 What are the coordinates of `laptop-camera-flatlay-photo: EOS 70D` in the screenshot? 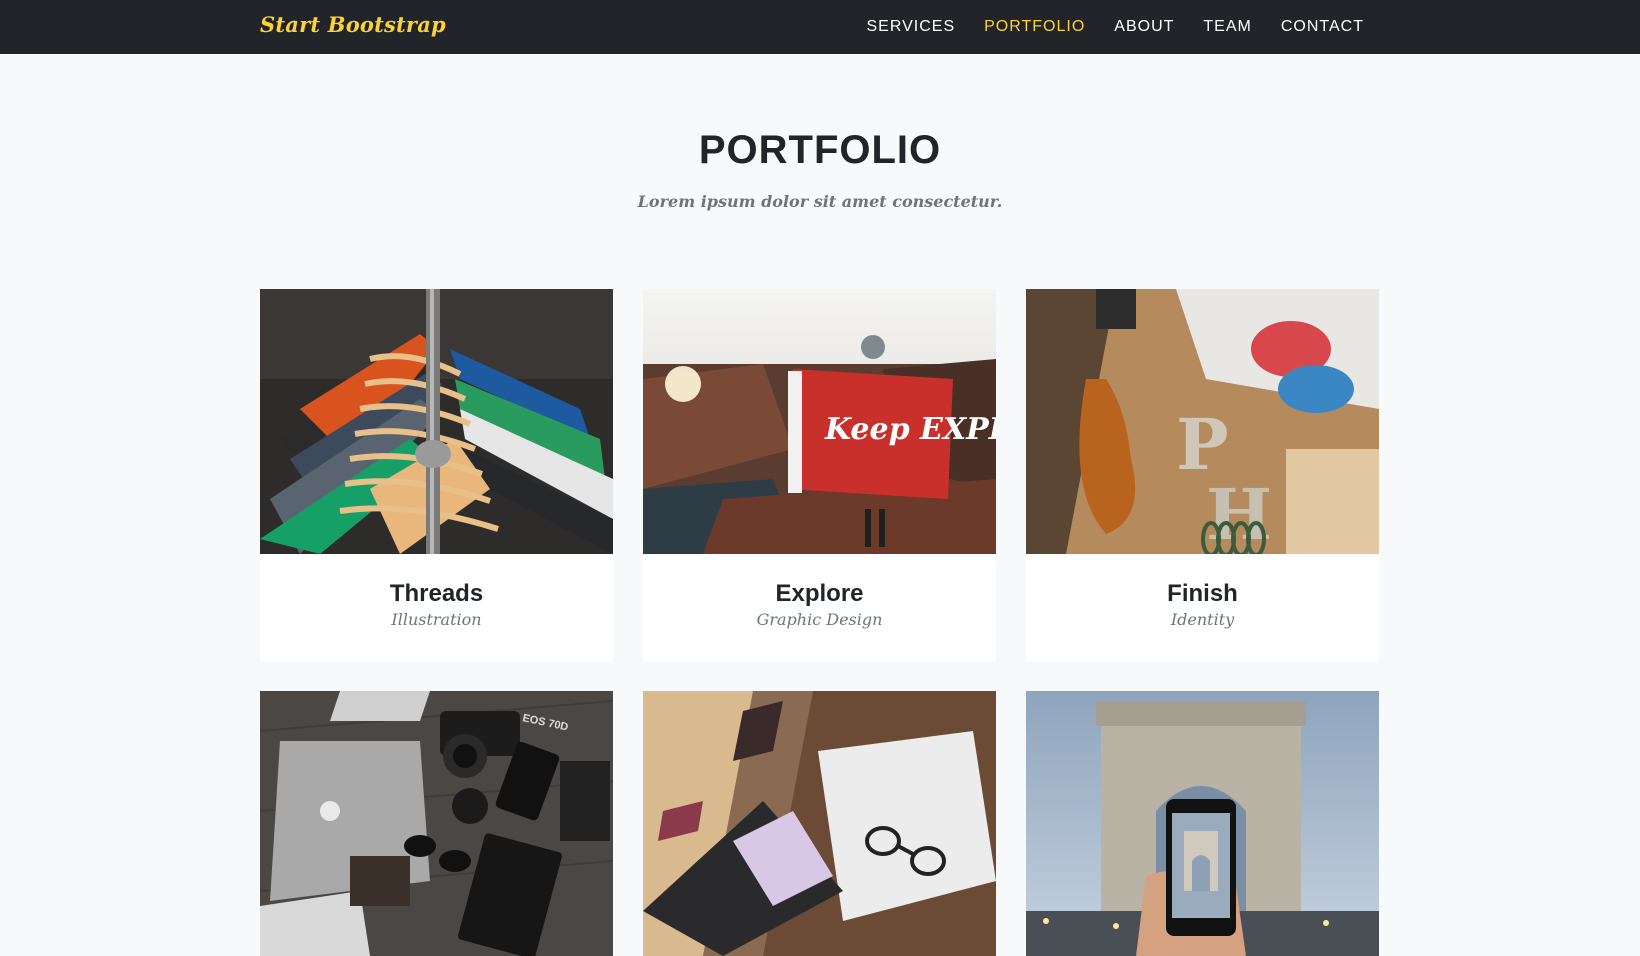 It's located at (436, 823).